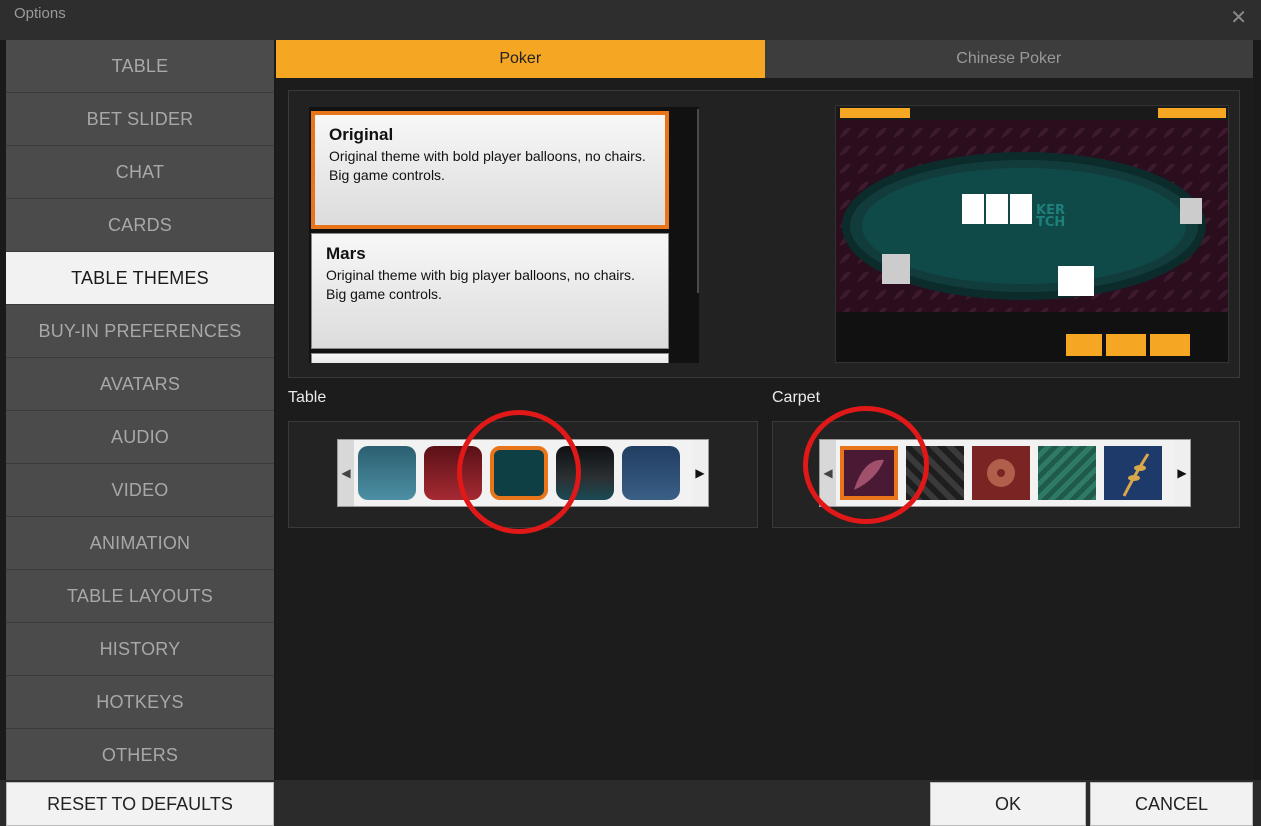  Describe the element at coordinates (1050, 222) in the screenshot. I see `svg-text: TCH` at that location.